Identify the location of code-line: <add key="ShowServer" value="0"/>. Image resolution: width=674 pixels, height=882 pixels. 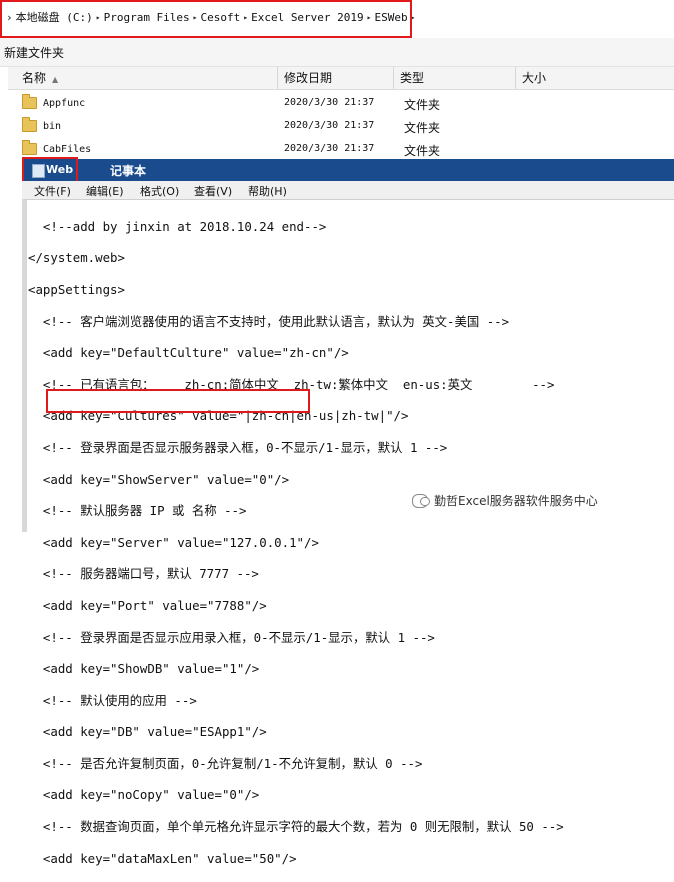
(159, 479).